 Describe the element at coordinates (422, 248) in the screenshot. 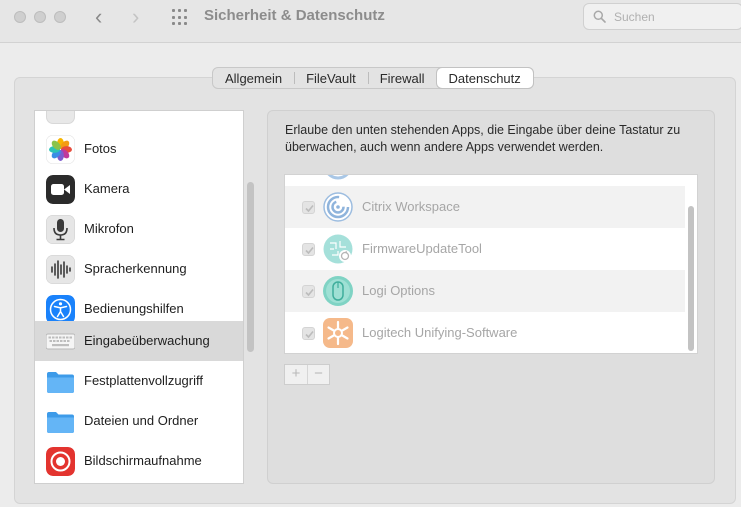

I see `app-name: FirmwareUpdateTool` at that location.